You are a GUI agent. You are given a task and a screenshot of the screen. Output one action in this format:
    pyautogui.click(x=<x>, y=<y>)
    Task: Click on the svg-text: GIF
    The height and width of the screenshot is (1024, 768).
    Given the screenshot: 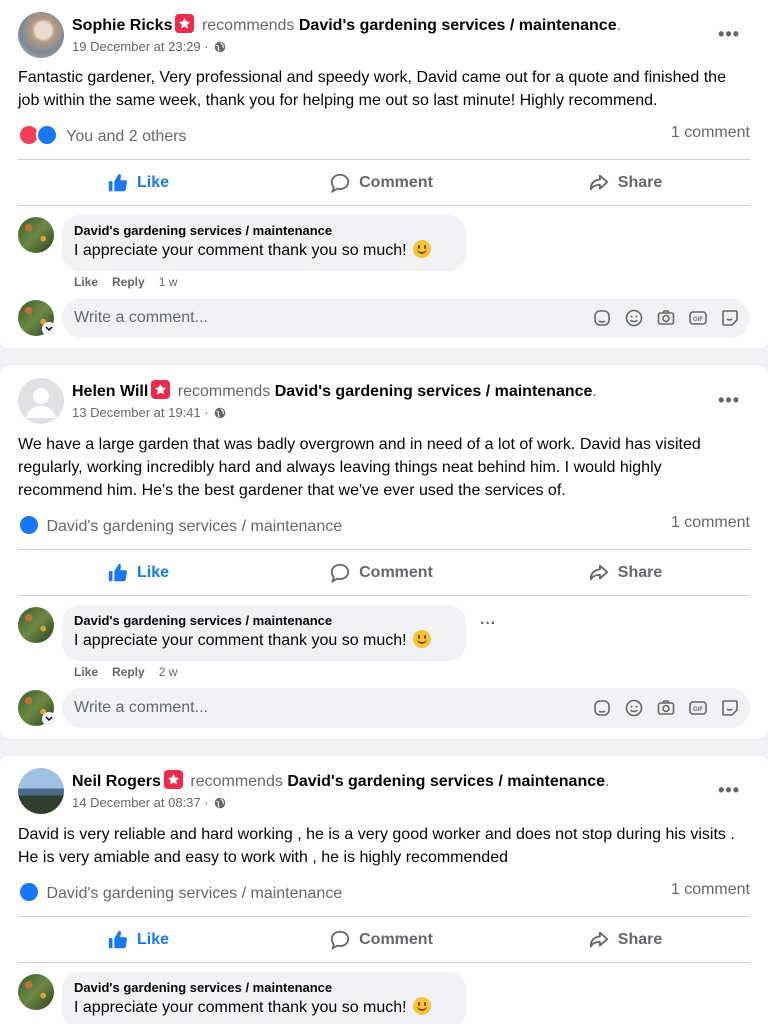 What is the action you would take?
    pyautogui.click(x=698, y=320)
    